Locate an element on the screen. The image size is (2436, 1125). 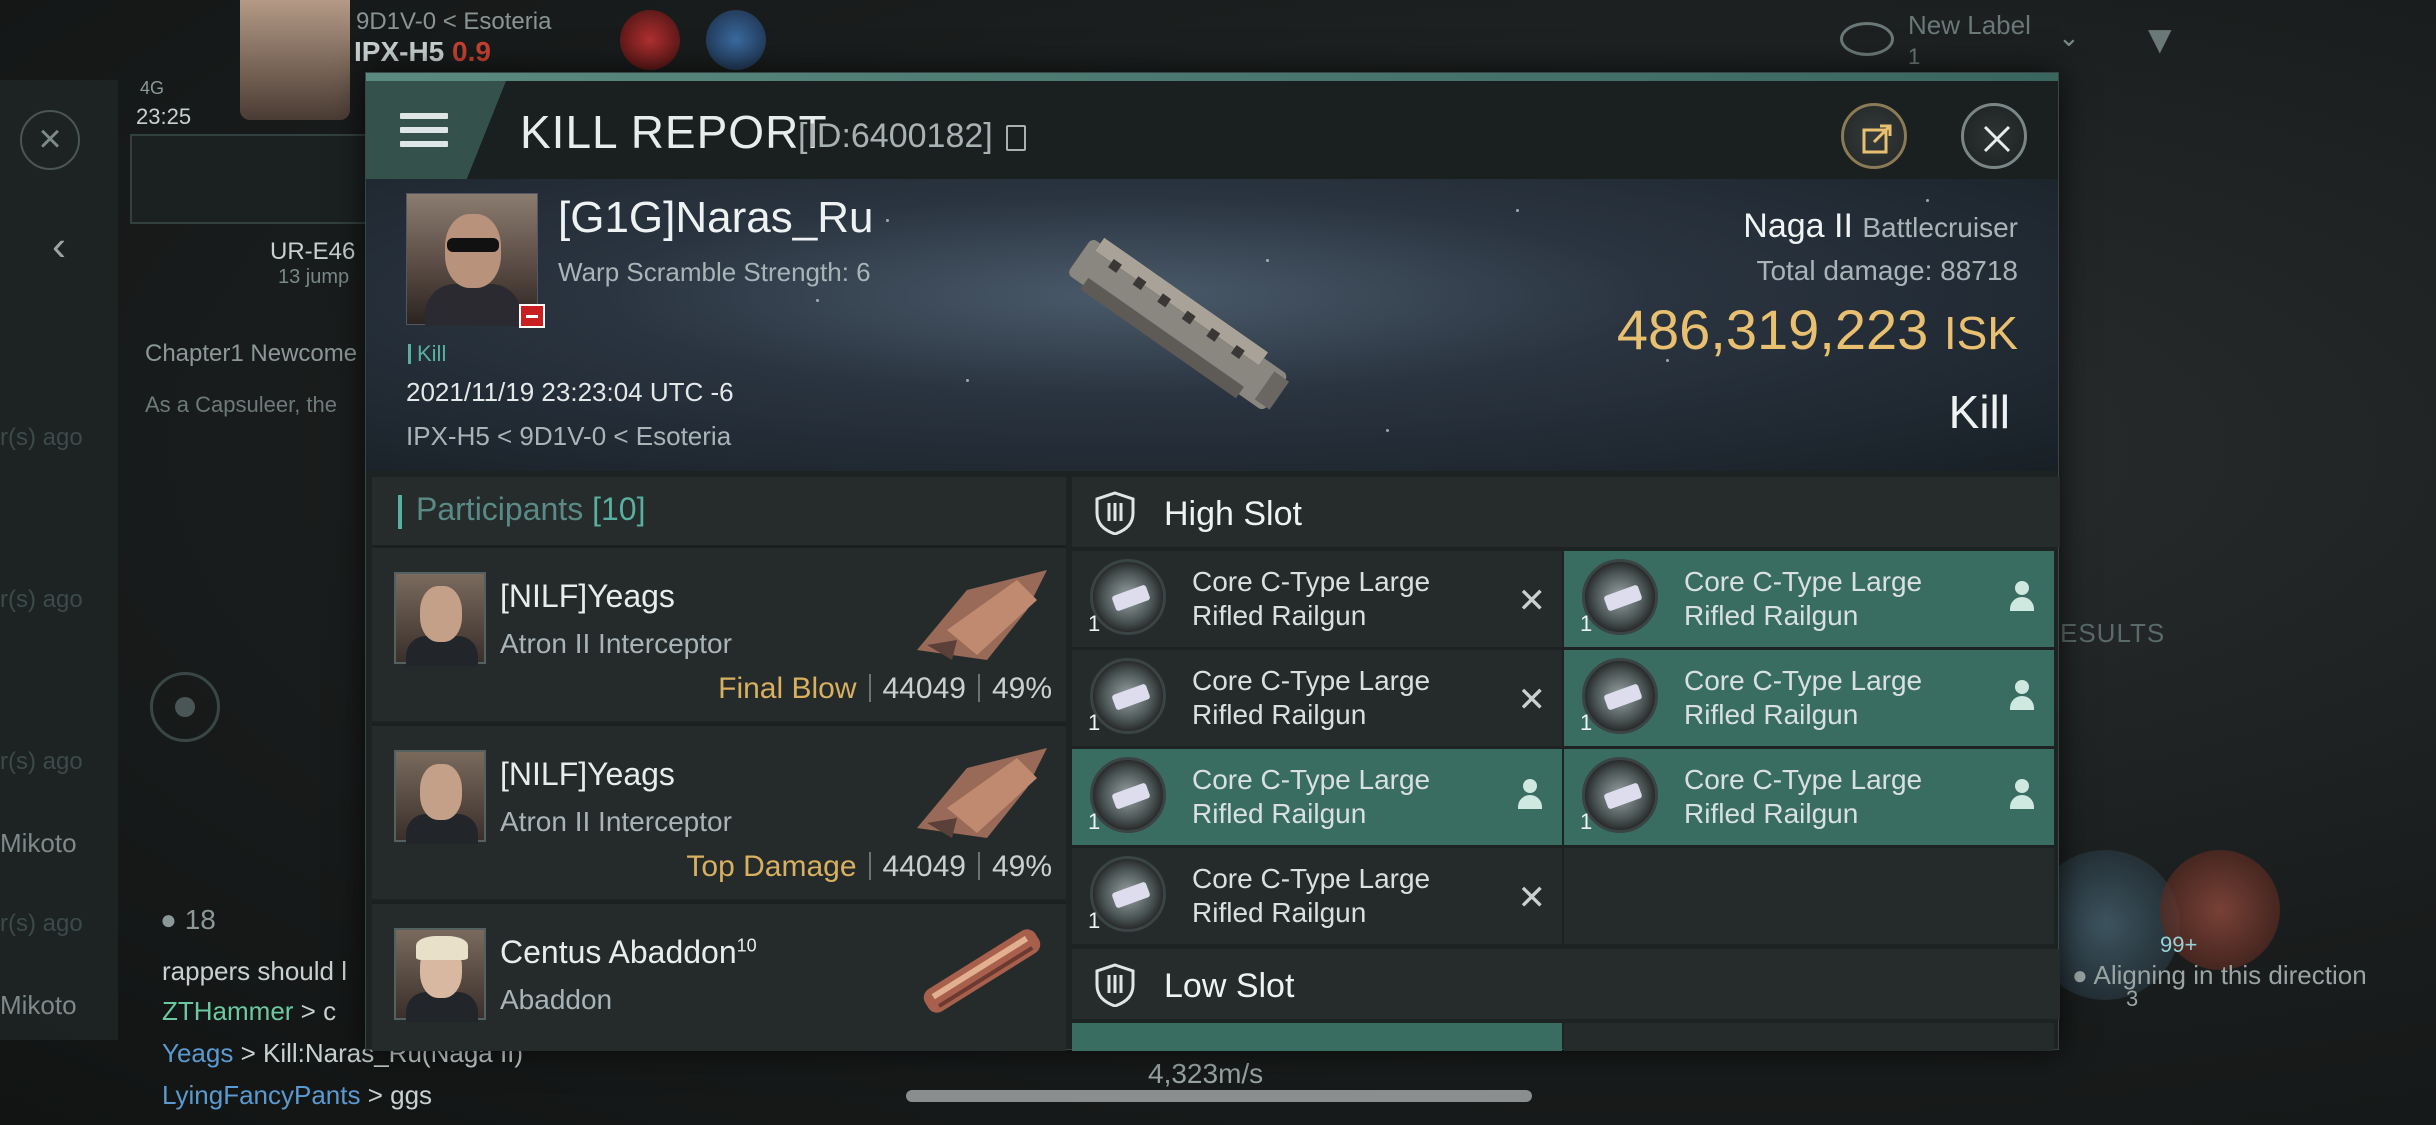
chat-line: LyingFancyPants > ggs is located at coordinates (297, 1095).